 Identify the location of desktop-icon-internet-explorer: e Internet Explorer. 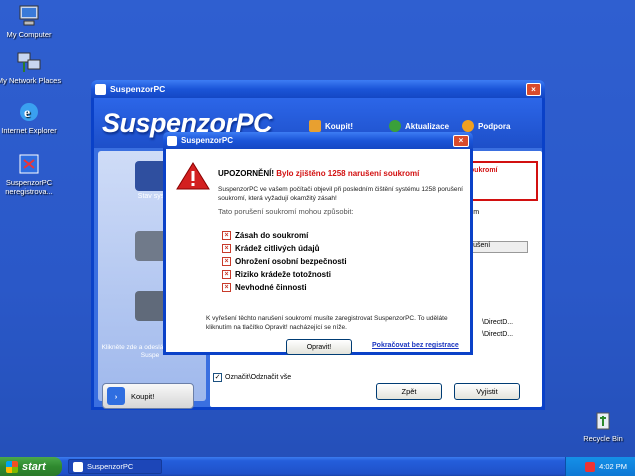
(32, 117).